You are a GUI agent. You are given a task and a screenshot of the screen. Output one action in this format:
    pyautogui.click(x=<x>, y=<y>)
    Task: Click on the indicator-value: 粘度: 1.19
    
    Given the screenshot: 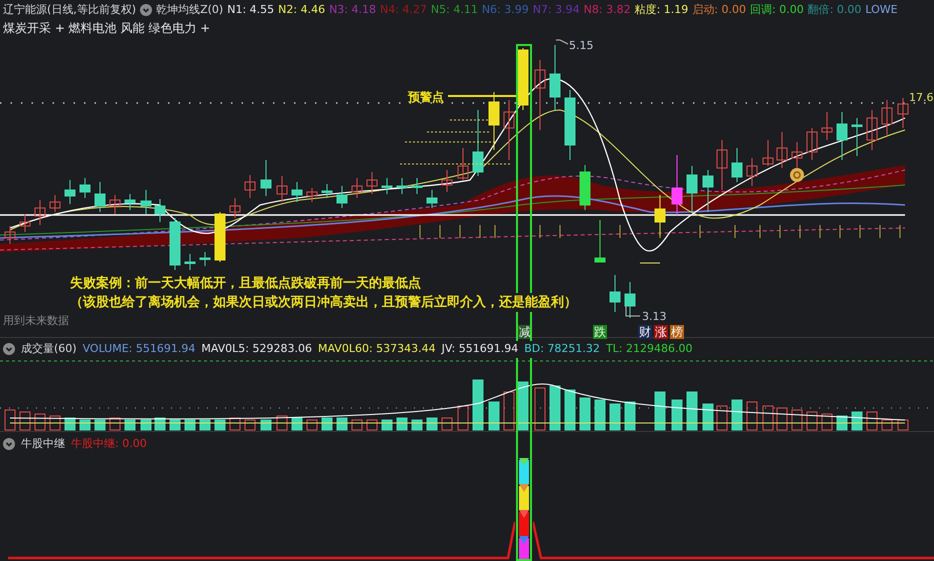 What is the action you would take?
    pyautogui.click(x=661, y=10)
    